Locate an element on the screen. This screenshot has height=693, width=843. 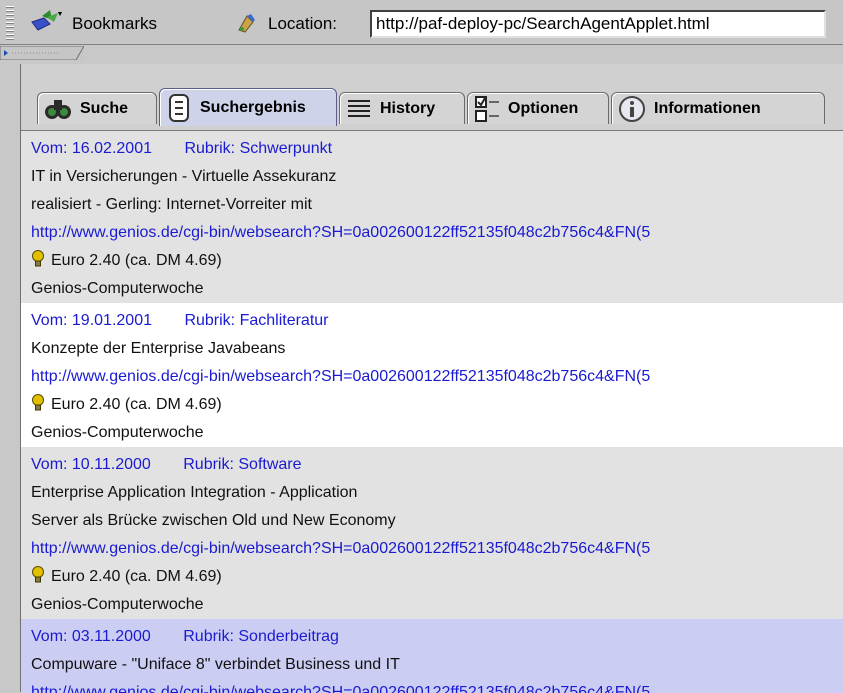
info-icon is located at coordinates (632, 108).